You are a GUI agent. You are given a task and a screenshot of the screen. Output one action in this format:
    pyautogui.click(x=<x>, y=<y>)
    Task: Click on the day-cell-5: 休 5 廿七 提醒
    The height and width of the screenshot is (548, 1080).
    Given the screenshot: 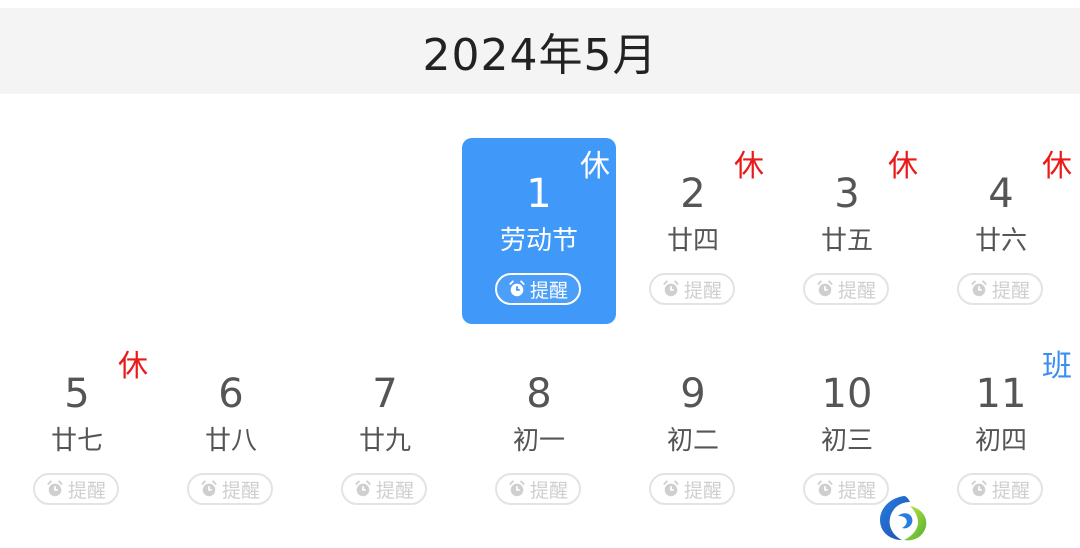 What is the action you would take?
    pyautogui.click(x=77, y=431)
    